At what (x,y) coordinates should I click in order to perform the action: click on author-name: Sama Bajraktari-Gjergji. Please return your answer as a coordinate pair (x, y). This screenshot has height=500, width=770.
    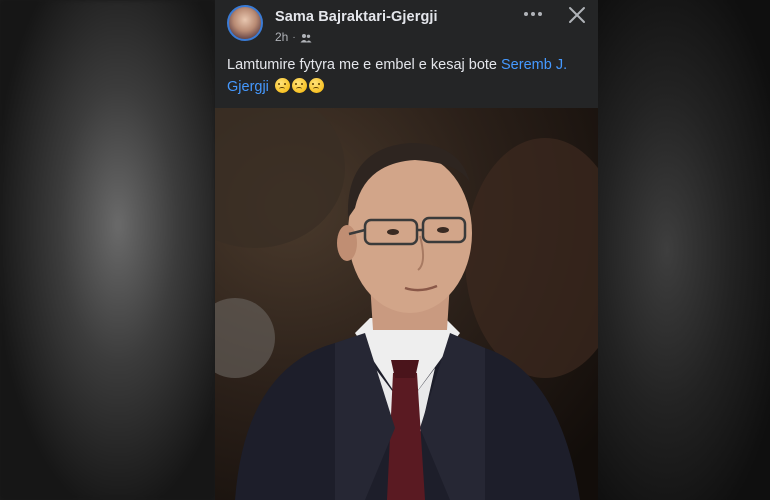
    Looking at the image, I should click on (356, 17).